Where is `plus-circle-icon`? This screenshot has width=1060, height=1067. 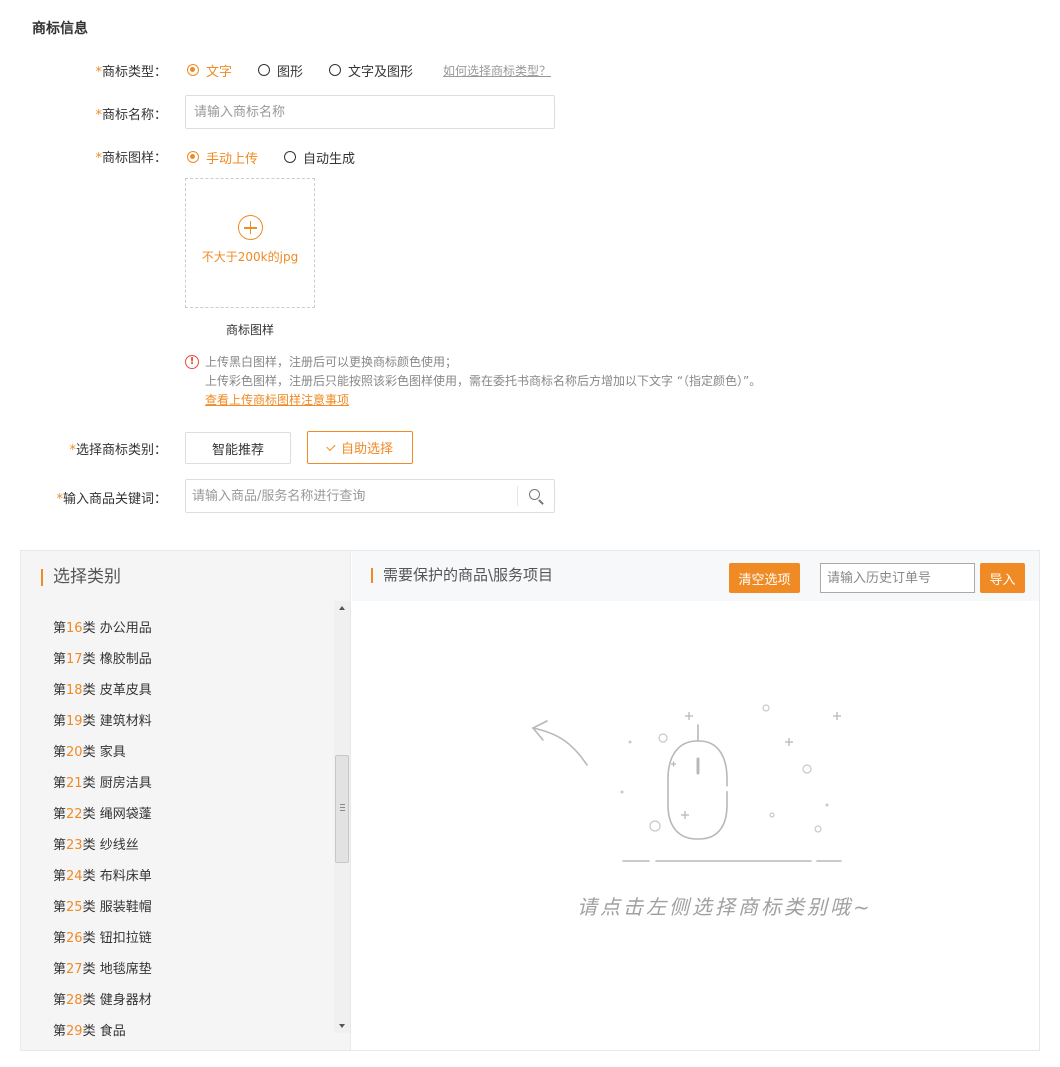 plus-circle-icon is located at coordinates (250, 227).